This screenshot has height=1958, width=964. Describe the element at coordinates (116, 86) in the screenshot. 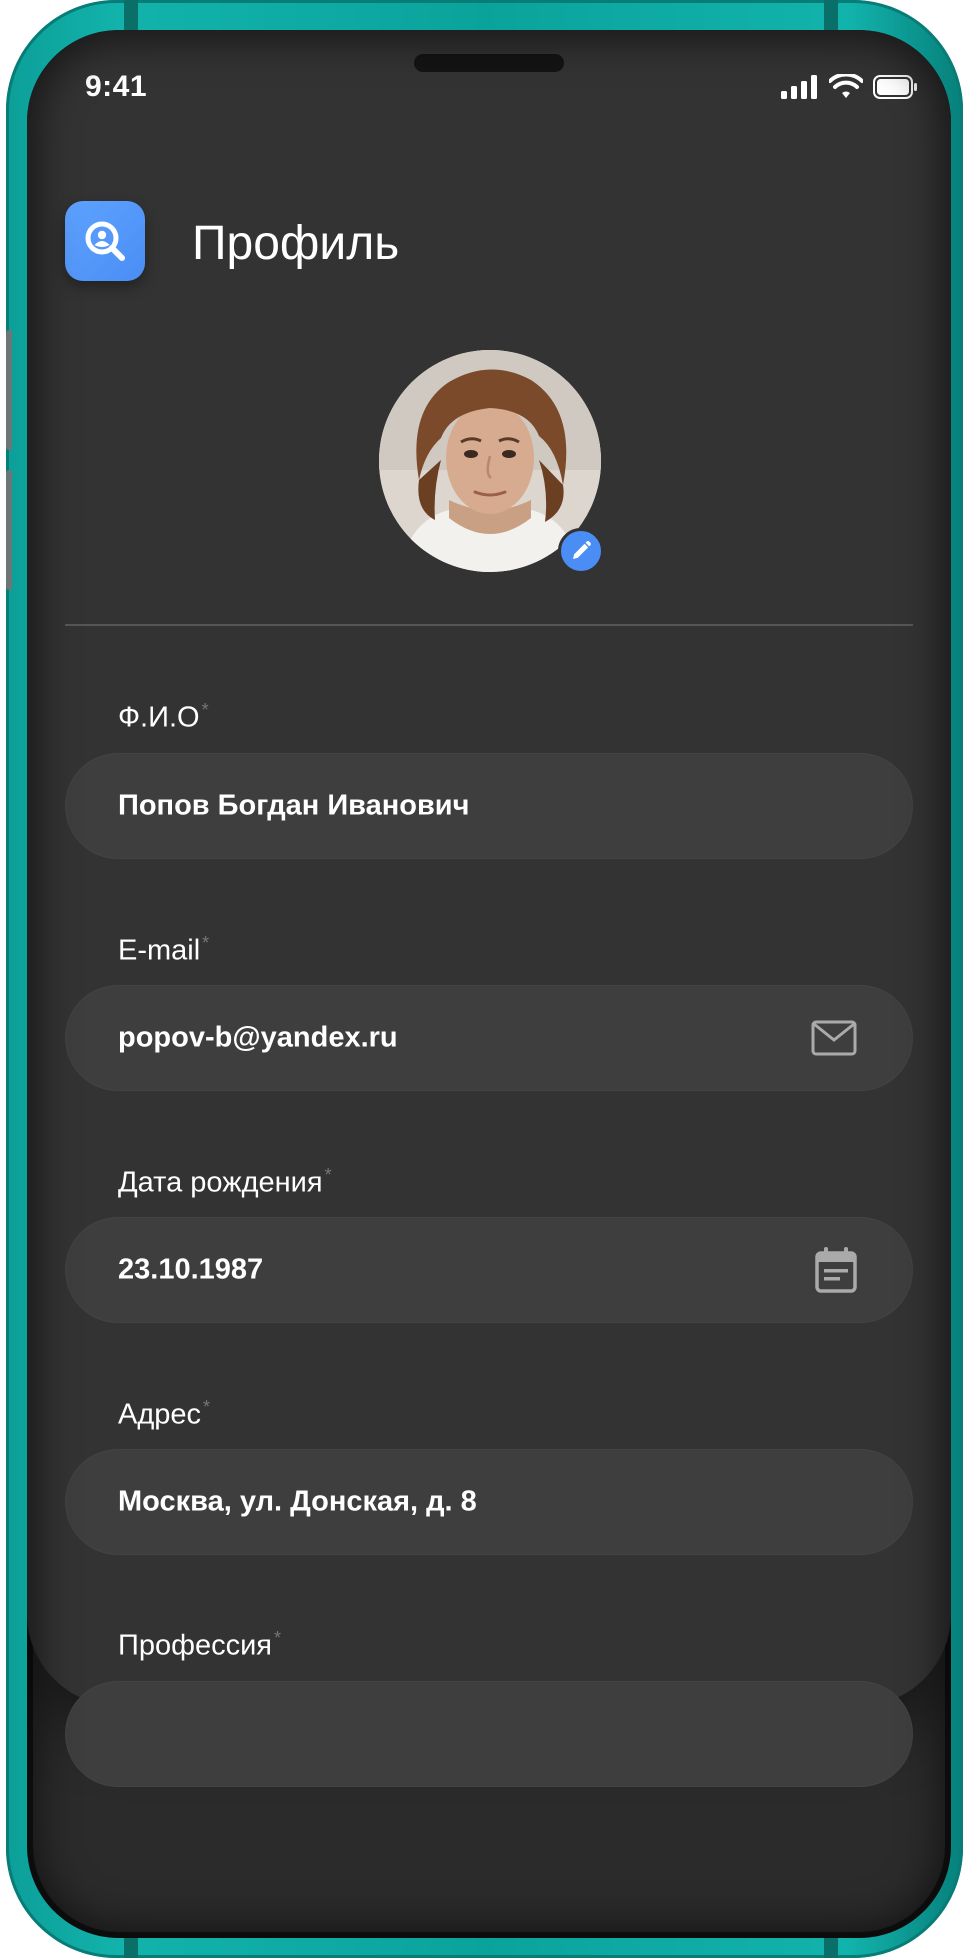

I see `status-time: 9:41` at that location.